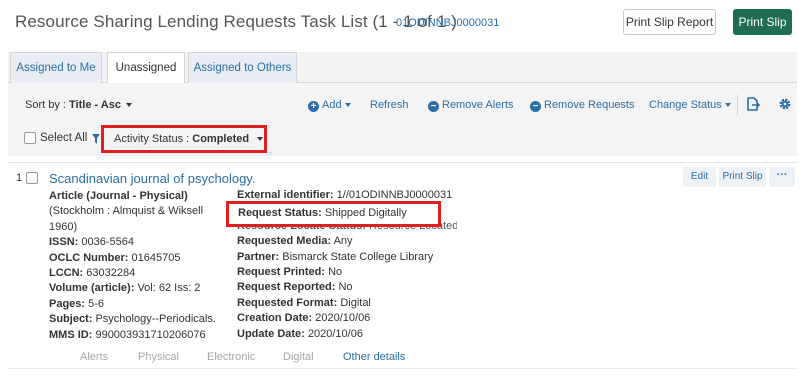  I want to click on subtab-physical: Physical, so click(158, 357).